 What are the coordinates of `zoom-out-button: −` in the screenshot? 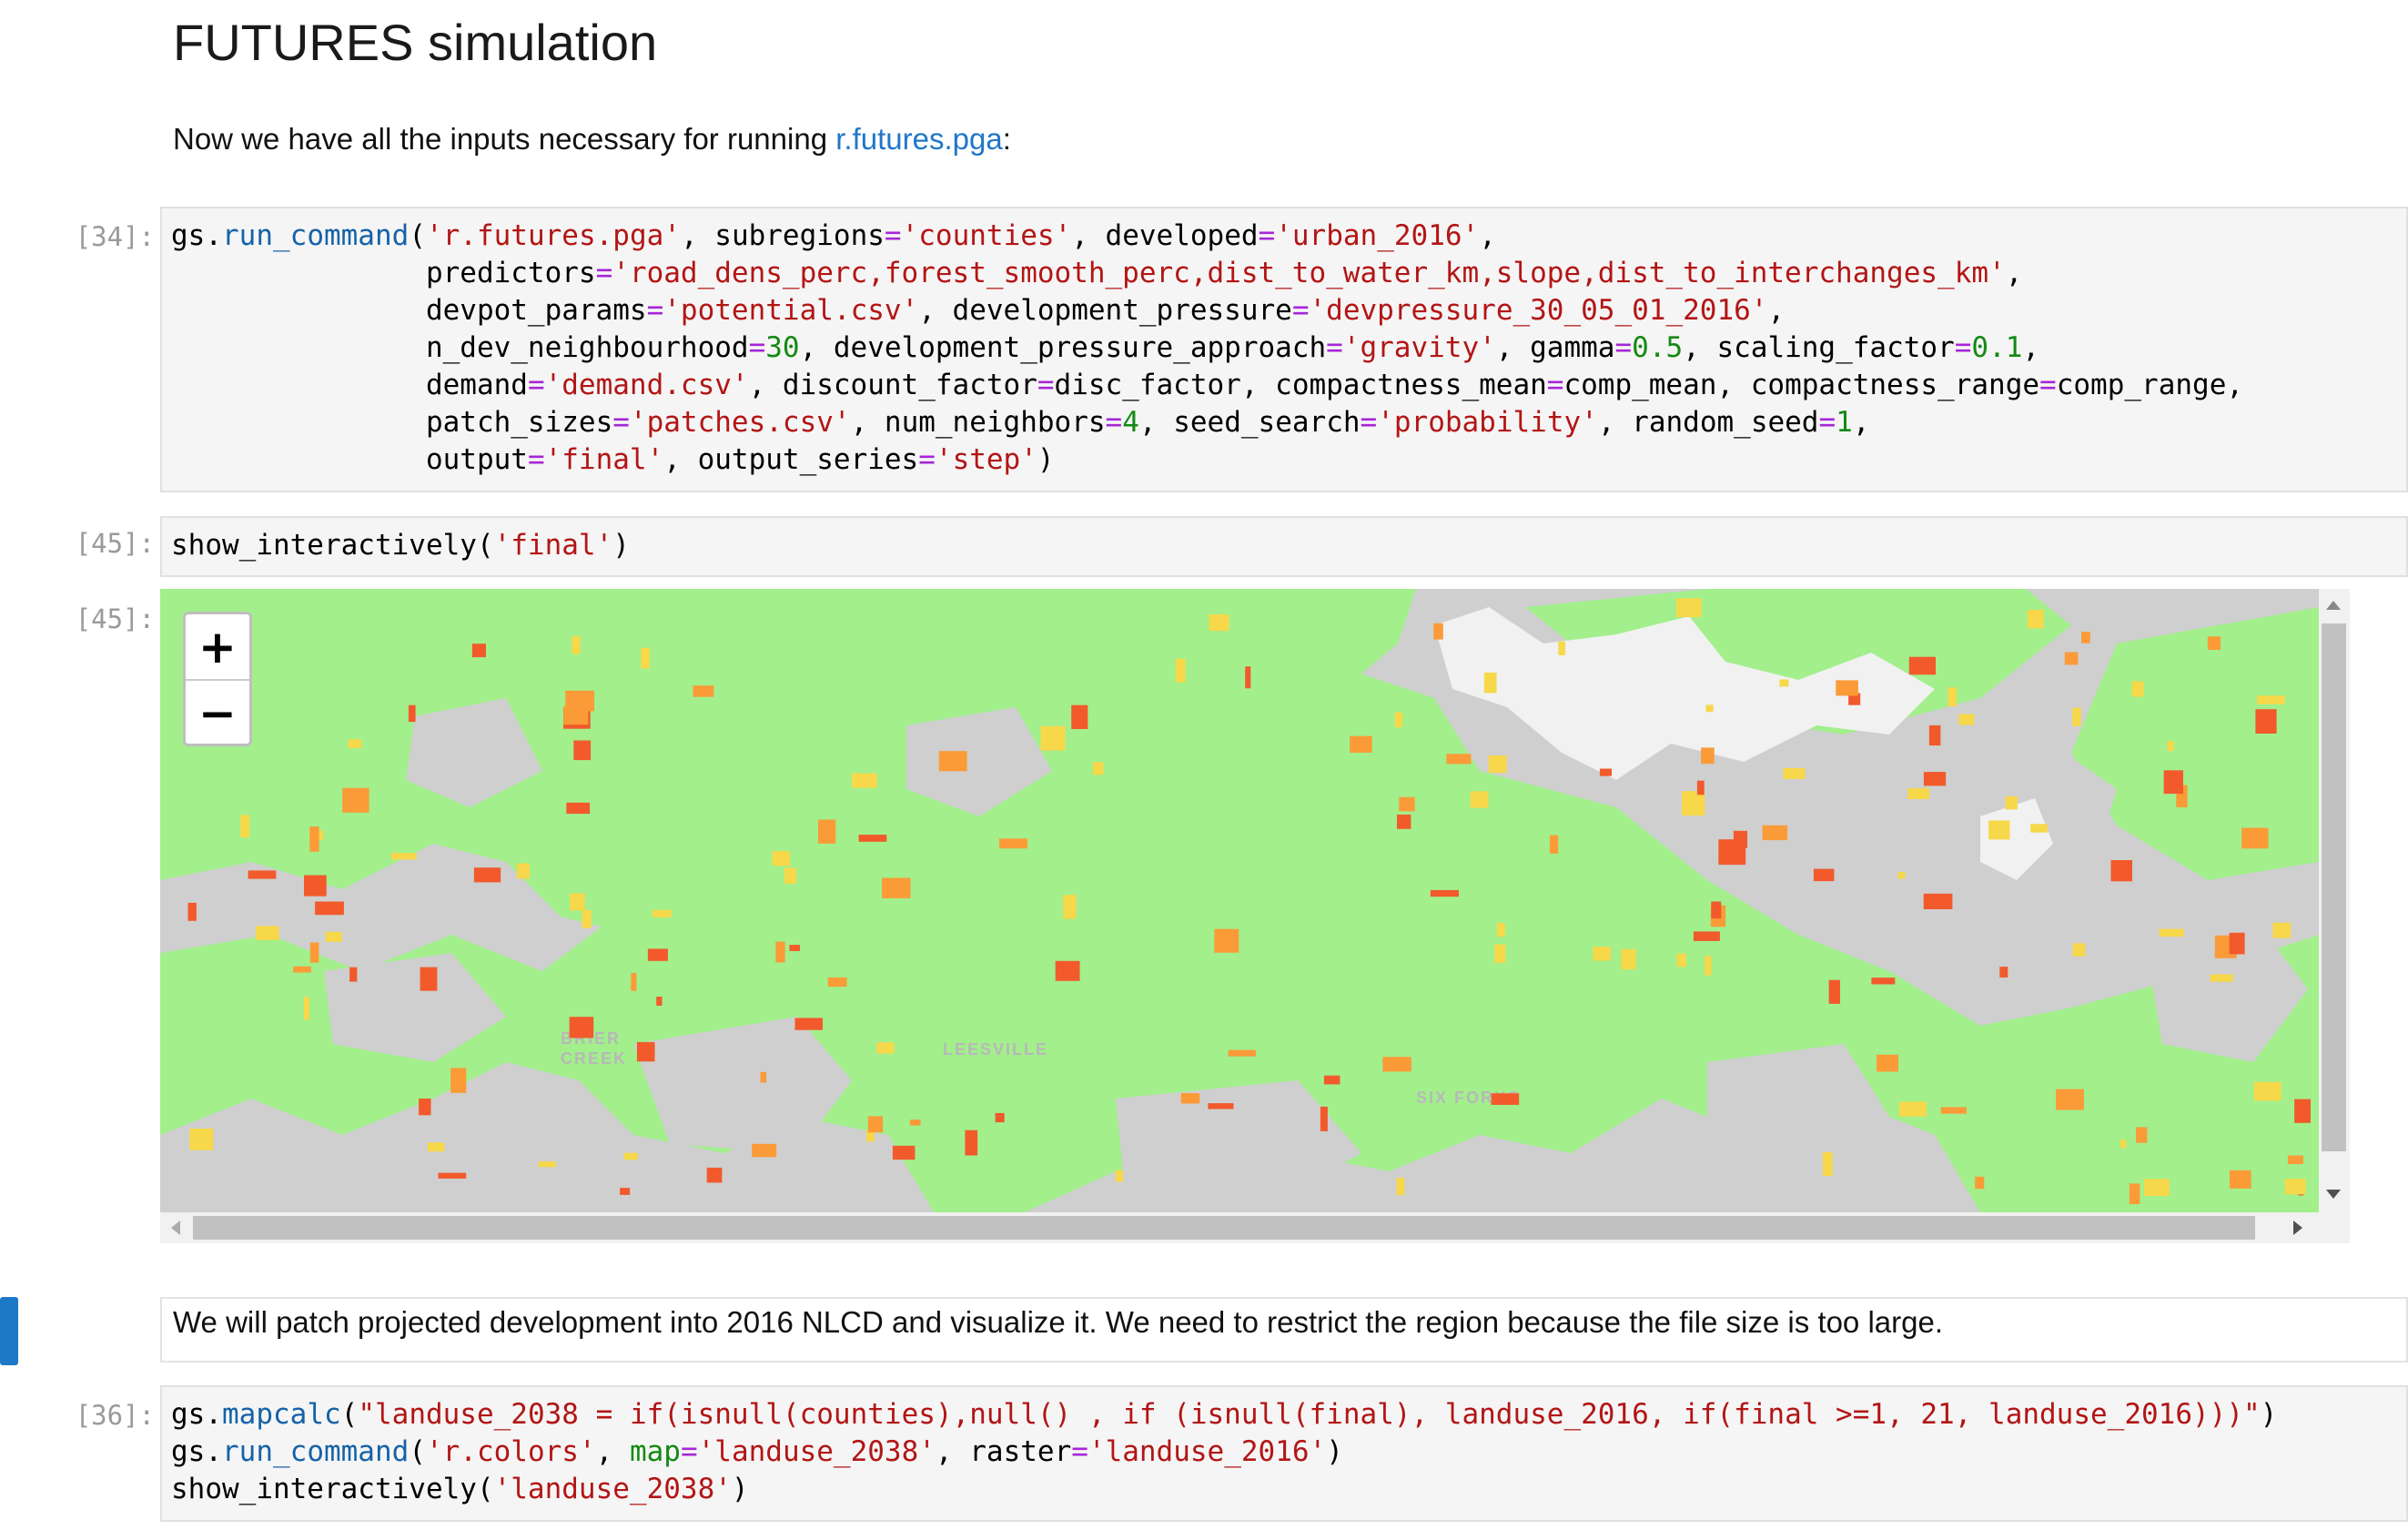 It's located at (217, 711).